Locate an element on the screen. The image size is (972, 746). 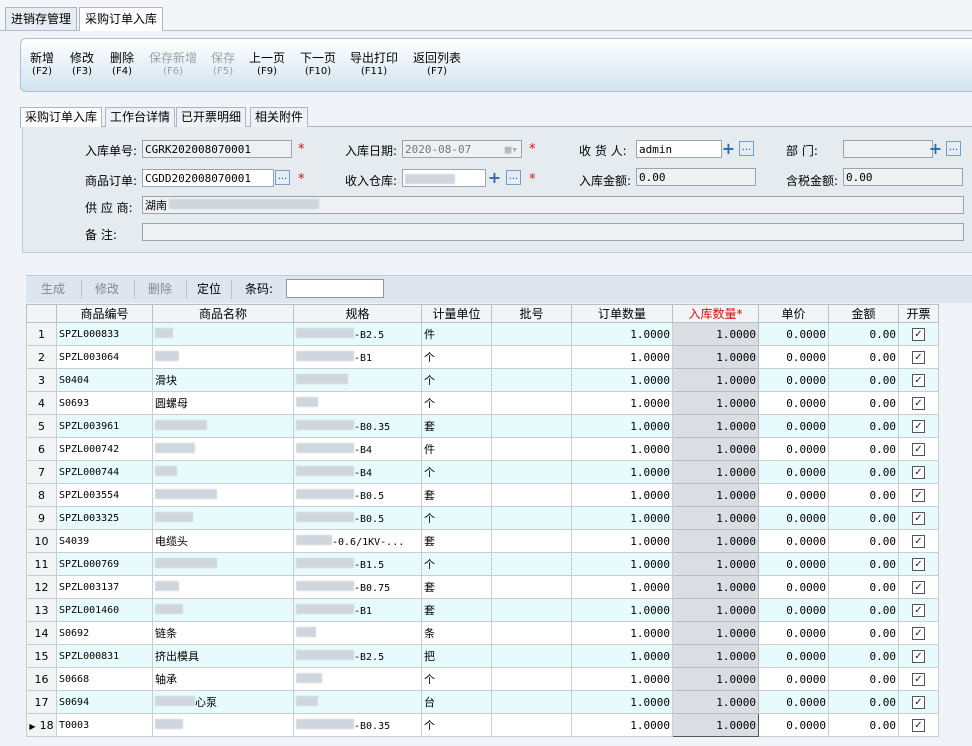
row-number: 15 is located at coordinates (41, 656).